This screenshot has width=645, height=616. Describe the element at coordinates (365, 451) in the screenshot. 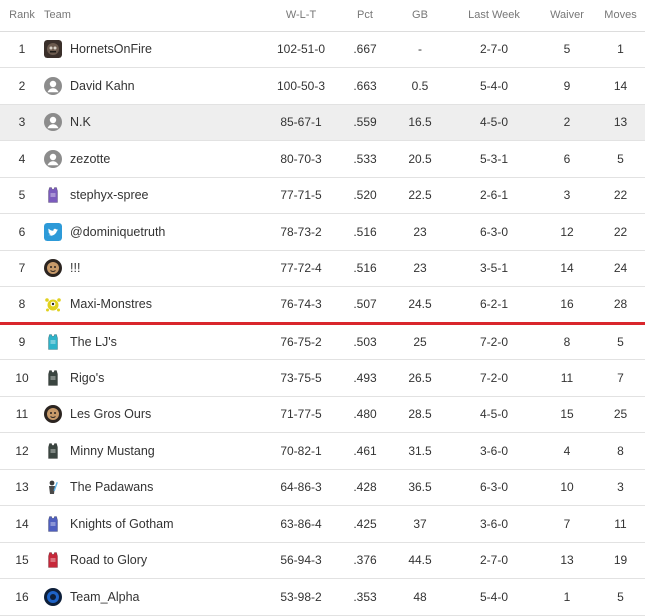

I see `pct-cell: .461` at that location.